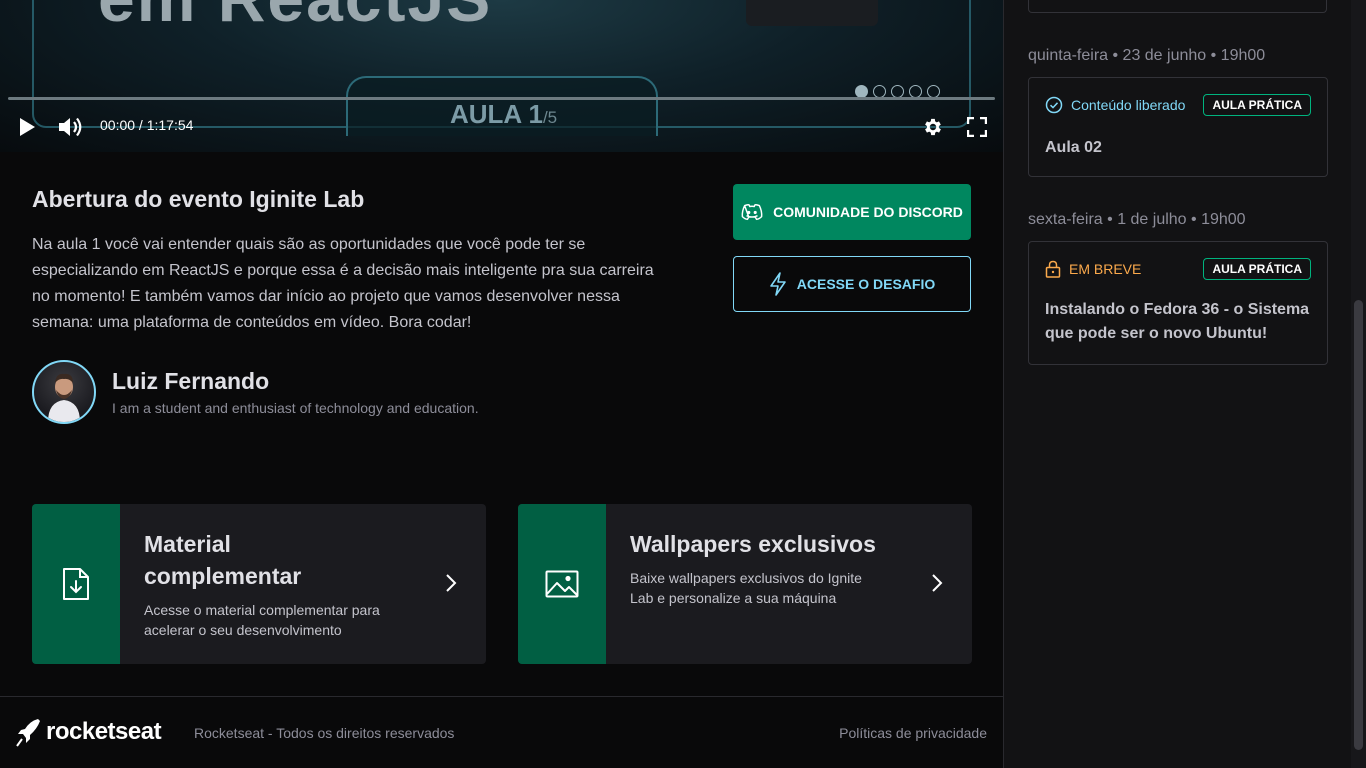 The height and width of the screenshot is (768, 1366). I want to click on volume-button, so click(70, 127).